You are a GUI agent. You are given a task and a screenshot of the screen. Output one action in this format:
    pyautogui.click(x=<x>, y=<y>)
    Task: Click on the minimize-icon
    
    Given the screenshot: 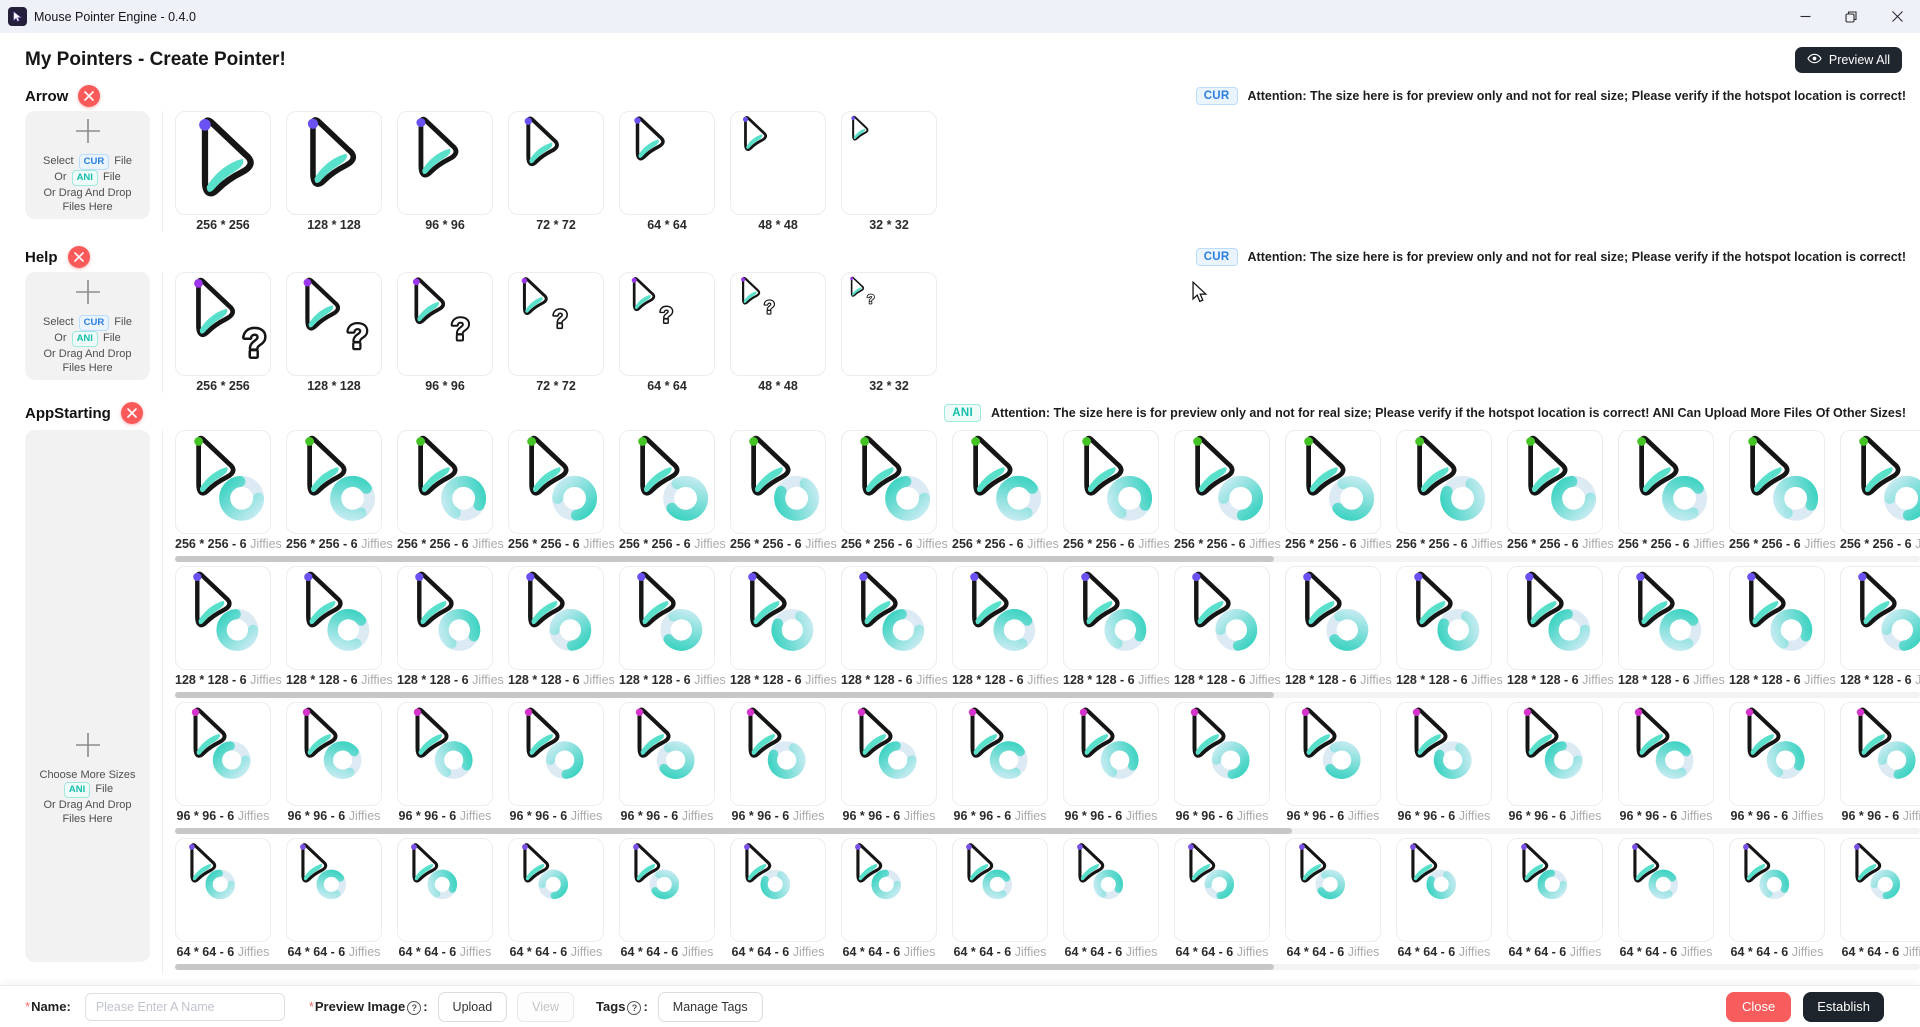 What is the action you would take?
    pyautogui.click(x=1805, y=16)
    